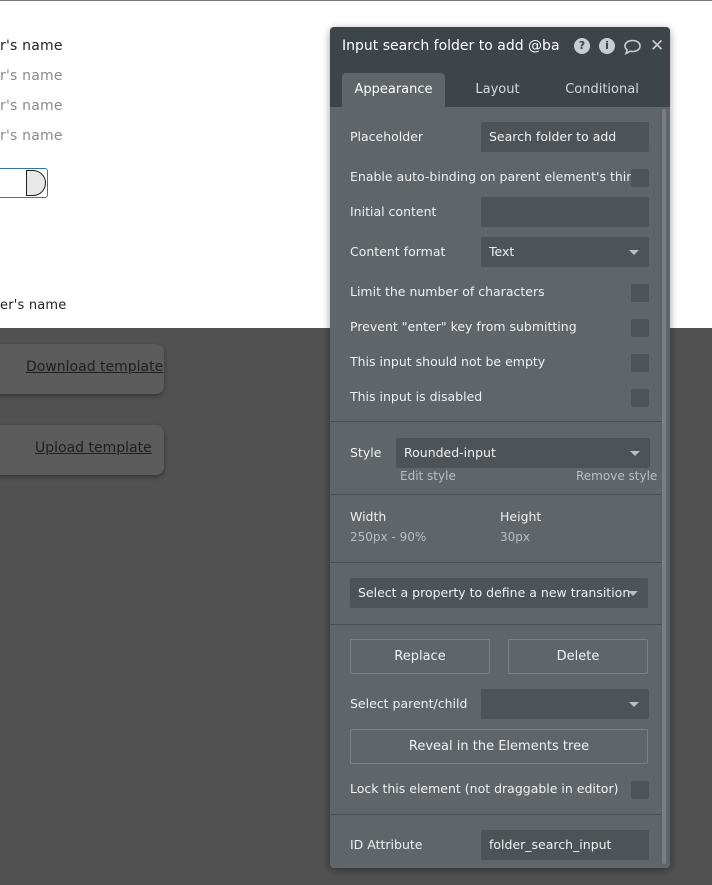 The height and width of the screenshot is (885, 712). I want to click on style-label: Style, so click(366, 452).